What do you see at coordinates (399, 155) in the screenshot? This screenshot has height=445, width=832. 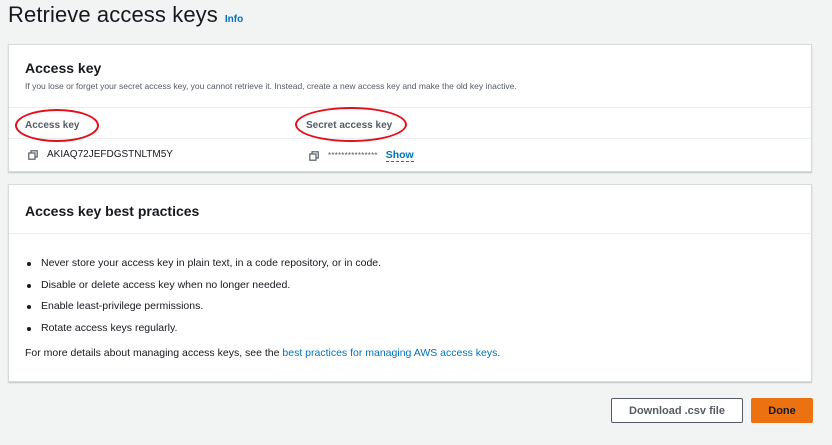 I see `show-secret-link: Show` at bounding box center [399, 155].